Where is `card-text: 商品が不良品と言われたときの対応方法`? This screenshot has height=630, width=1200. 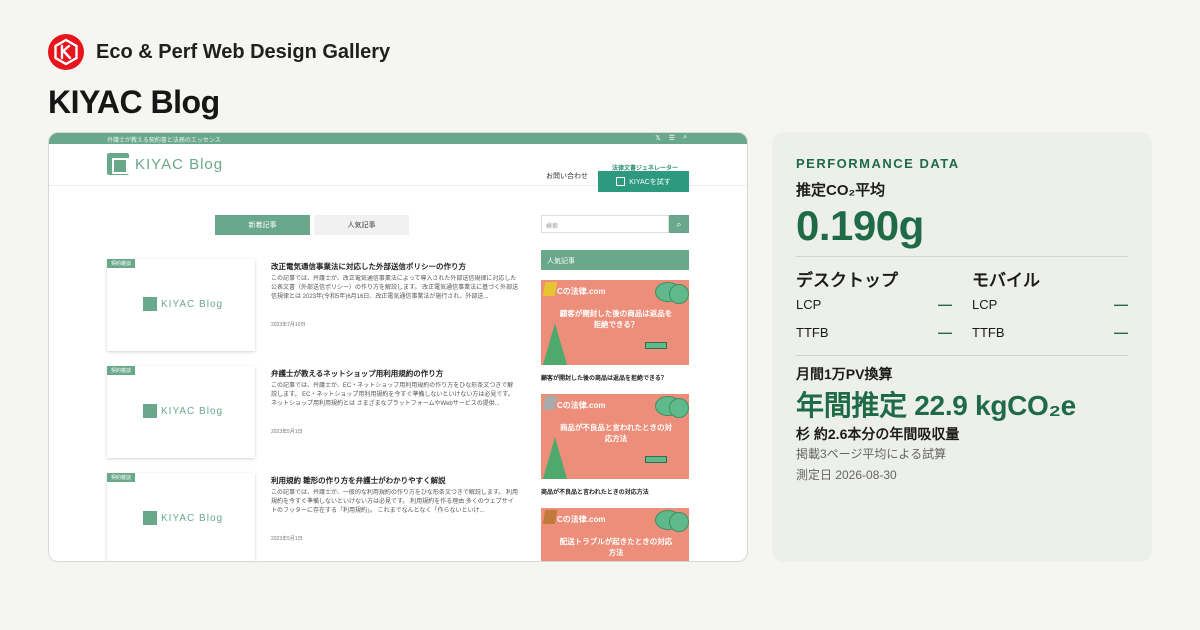 card-text: 商品が不良品と言われたときの対応方法 is located at coordinates (616, 433).